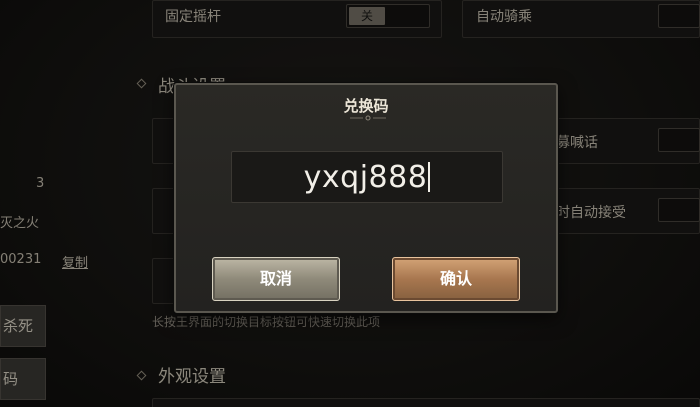 The width and height of the screenshot is (700, 407). Describe the element at coordinates (366, 106) in the screenshot. I see `dialog-title: 兑换码` at that location.